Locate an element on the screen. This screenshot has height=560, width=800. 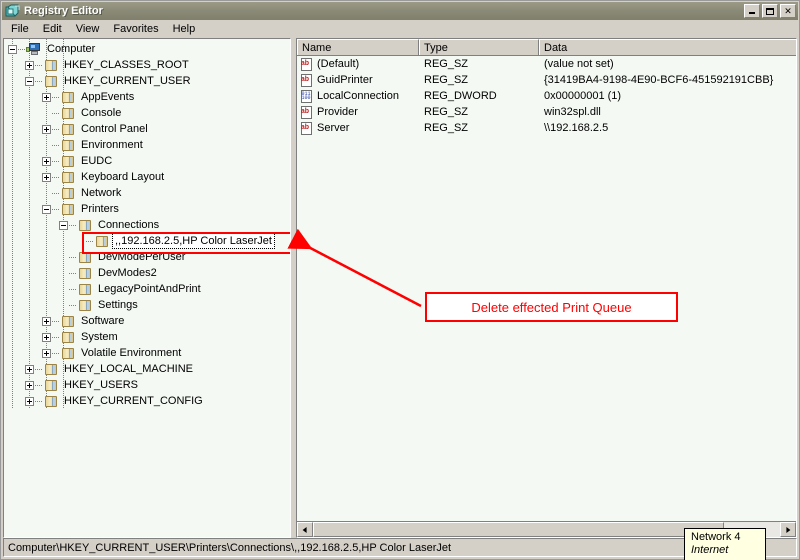
value-row: ab Provider REG_SZ win32spl.dll is located at coordinates (546, 112).